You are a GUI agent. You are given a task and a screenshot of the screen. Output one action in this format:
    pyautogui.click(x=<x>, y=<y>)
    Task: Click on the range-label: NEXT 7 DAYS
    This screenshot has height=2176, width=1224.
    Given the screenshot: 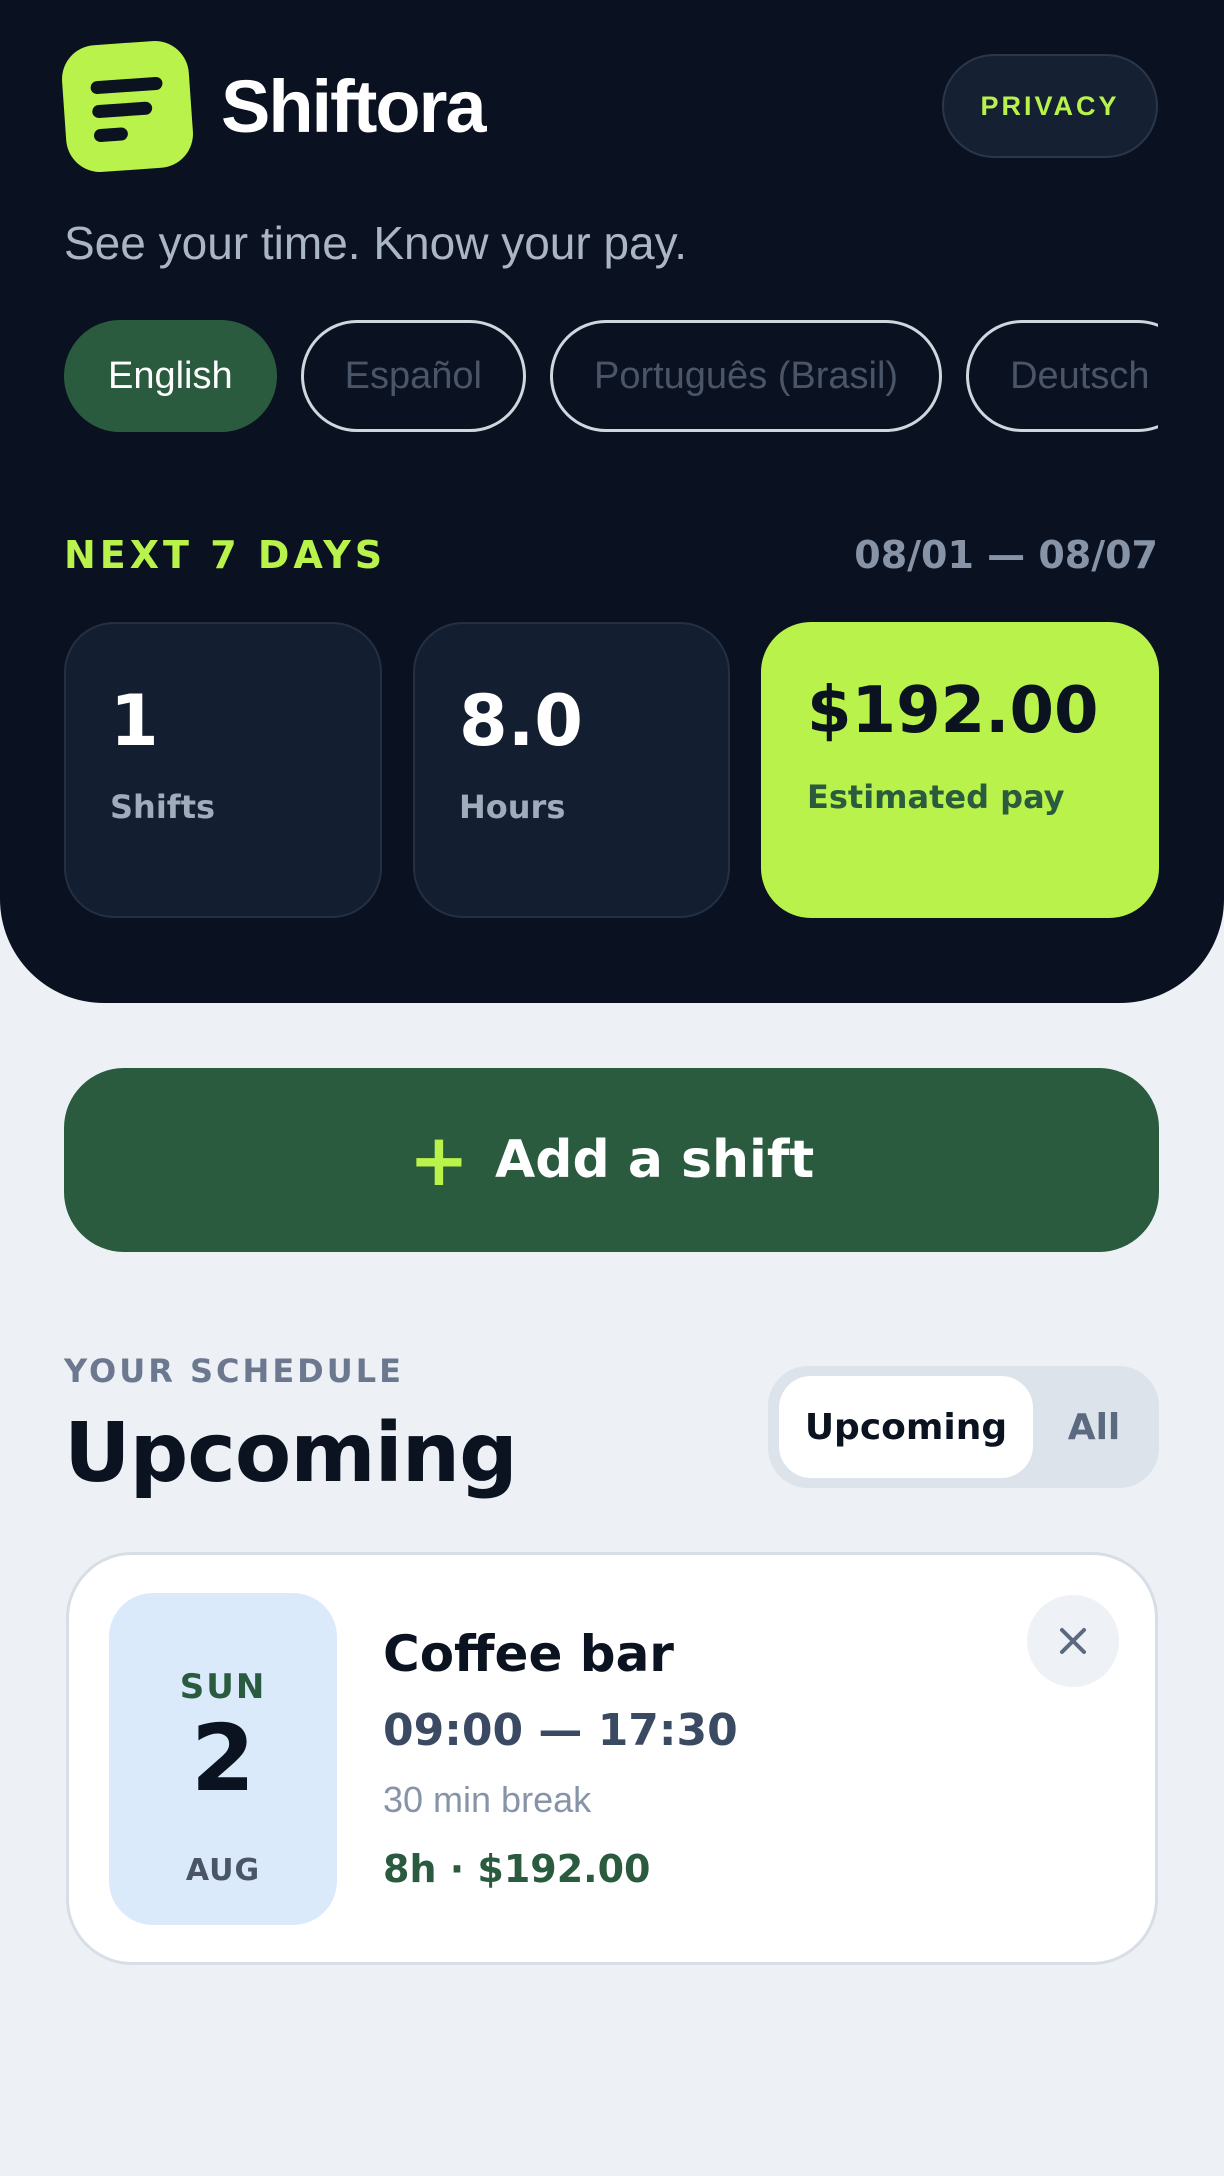 What is the action you would take?
    pyautogui.click(x=225, y=555)
    